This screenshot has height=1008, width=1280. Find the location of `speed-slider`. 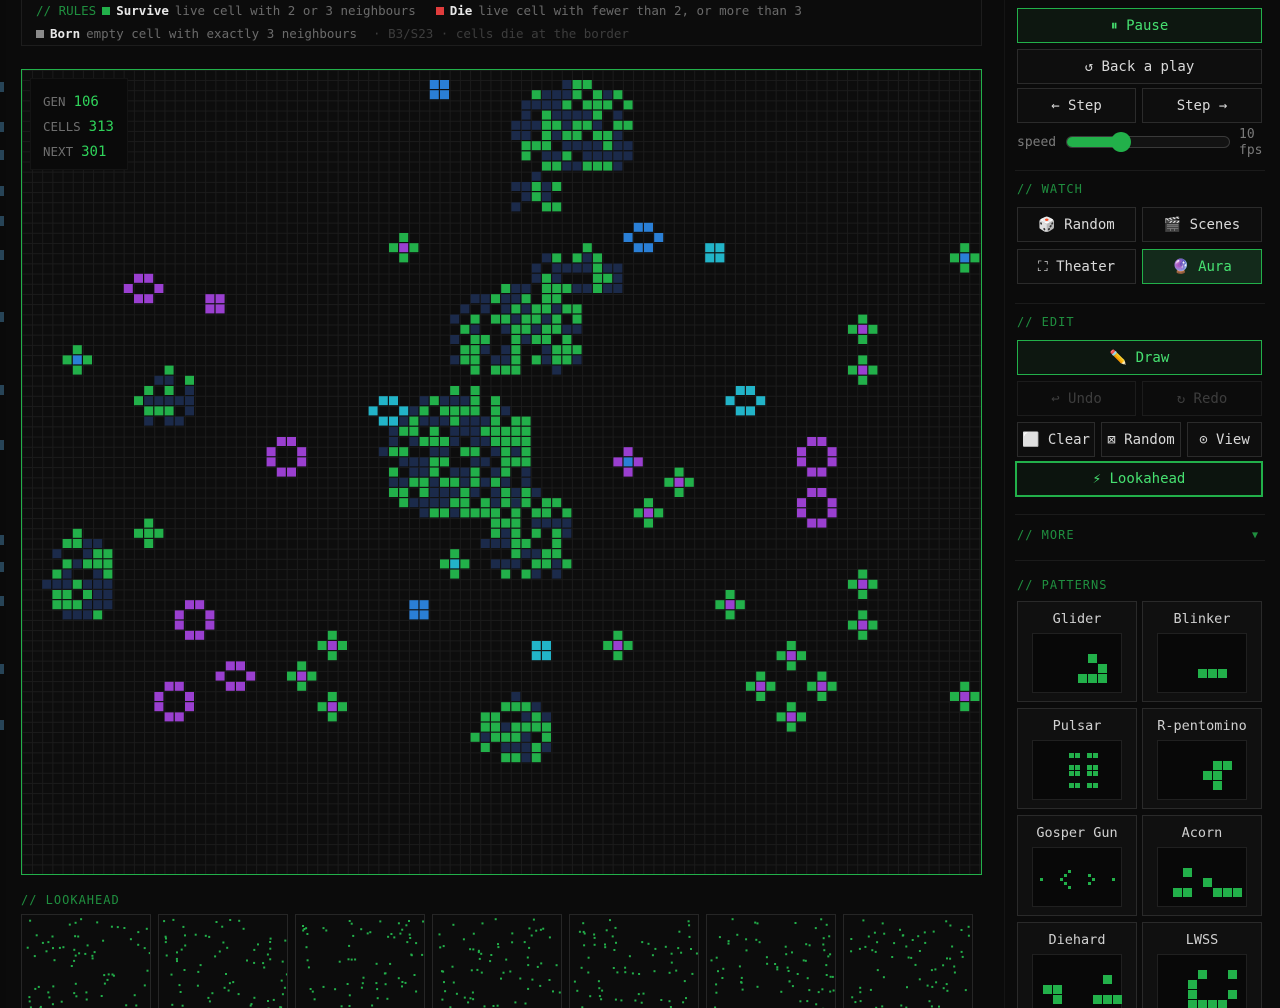

speed-slider is located at coordinates (1148, 142).